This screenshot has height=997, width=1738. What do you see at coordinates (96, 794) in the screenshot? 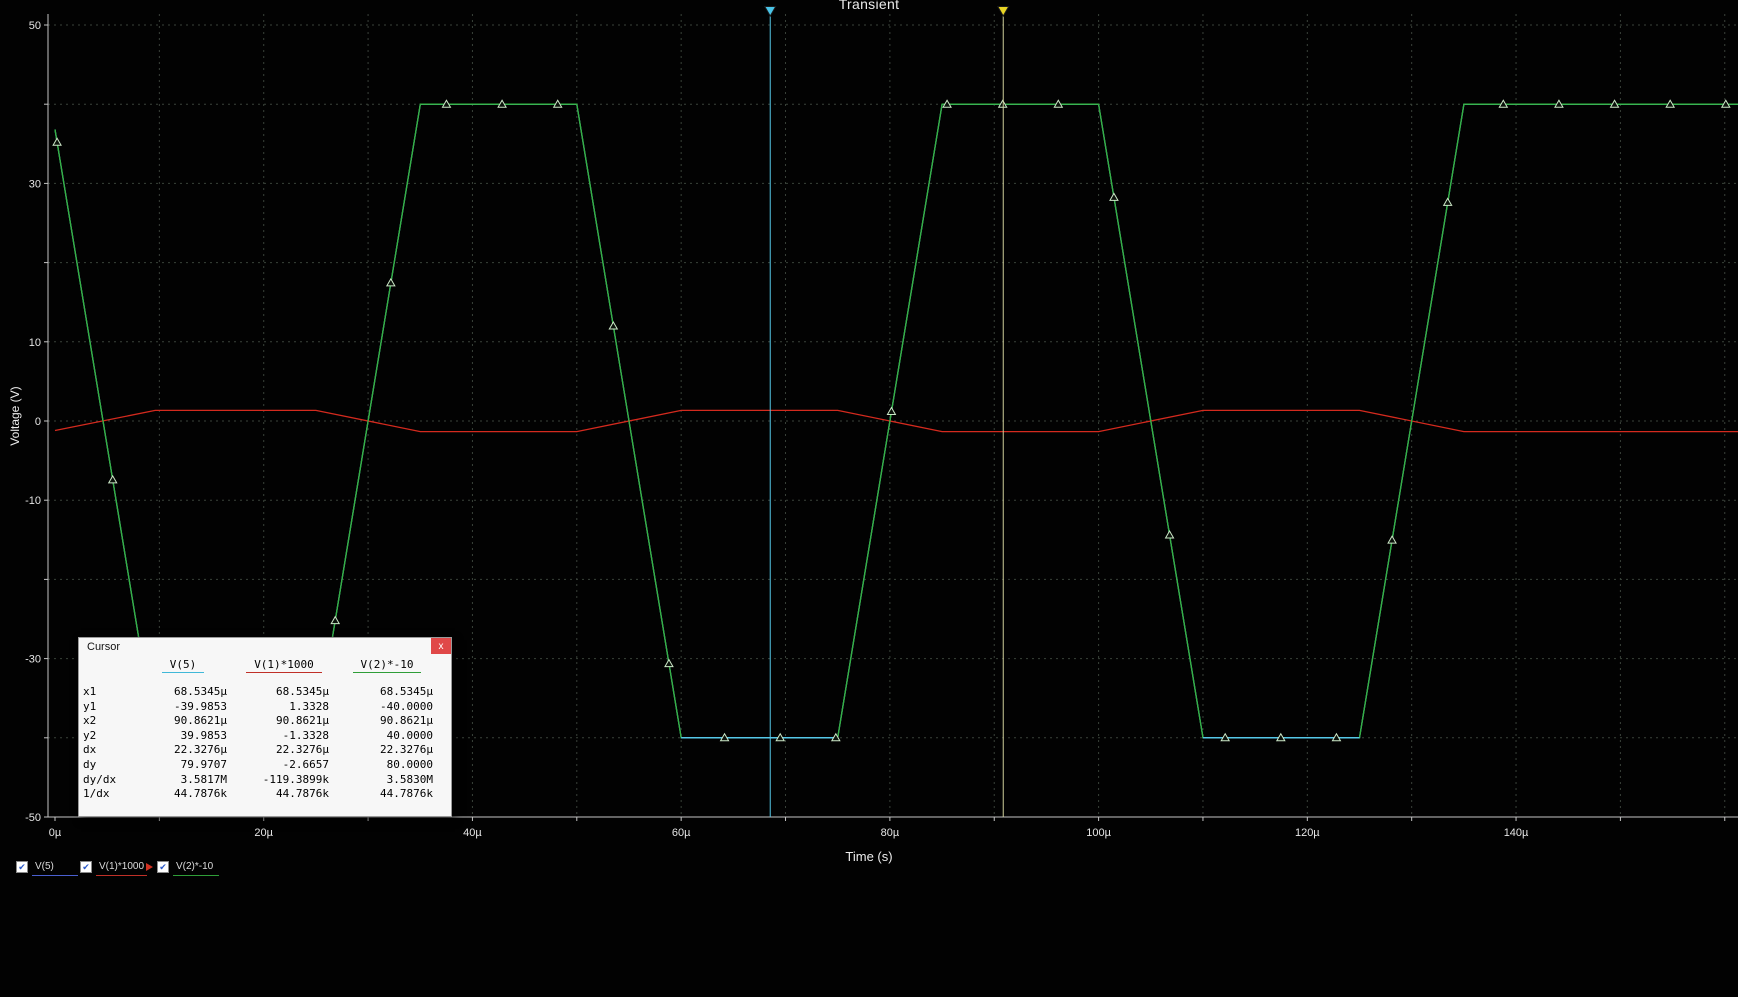
I see `cursor-row-label: 1/dx` at bounding box center [96, 794].